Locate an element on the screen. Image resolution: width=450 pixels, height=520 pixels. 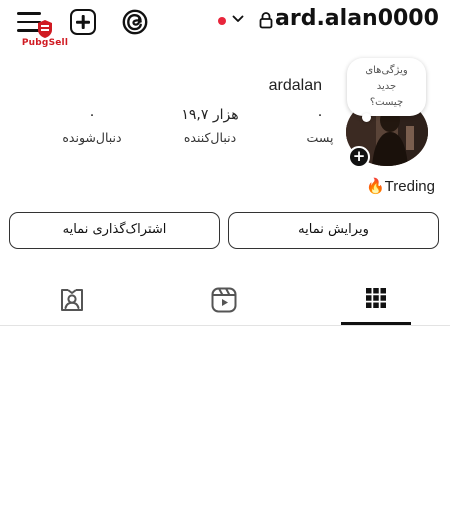
tab-tagged is located at coordinates (72, 298).